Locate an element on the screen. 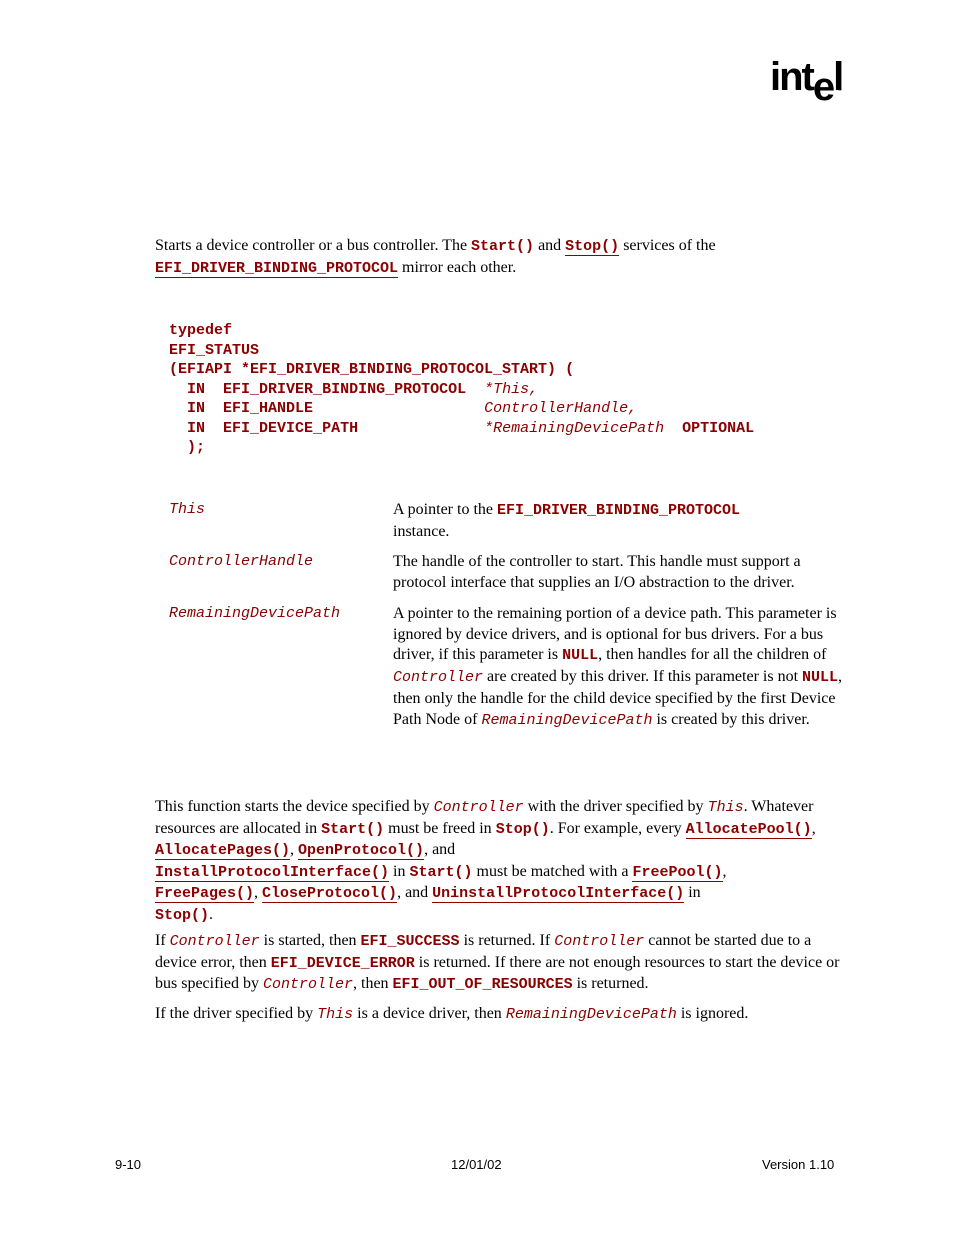 The height and width of the screenshot is (1235, 954). logo-wordmark: intel is located at coordinates (807, 82).